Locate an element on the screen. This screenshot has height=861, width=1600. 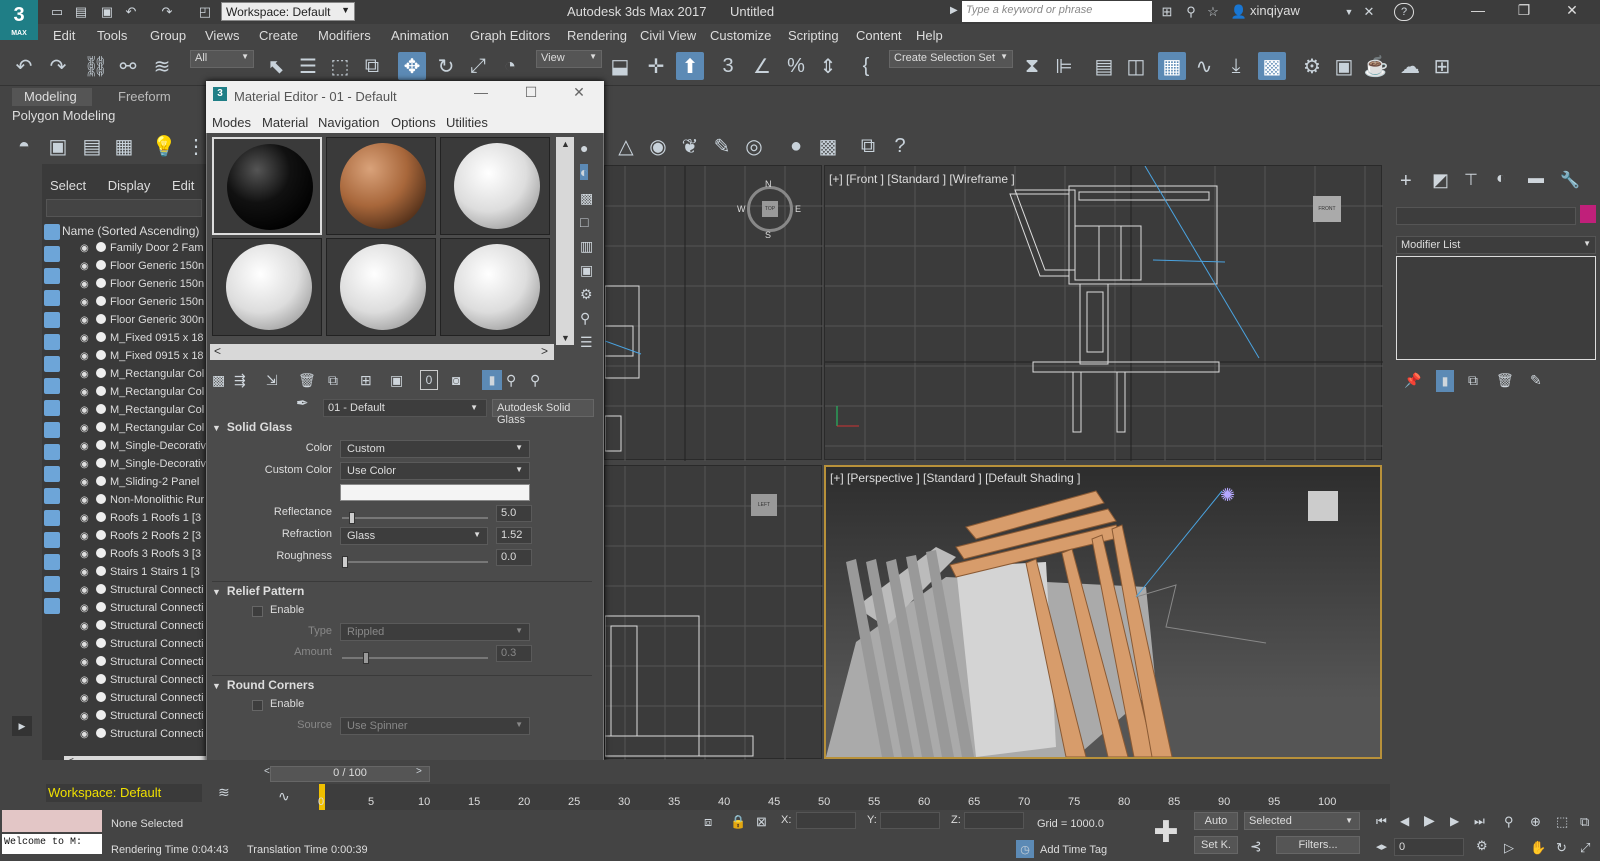
close-button: ✕ is located at coordinates (1572, 12).